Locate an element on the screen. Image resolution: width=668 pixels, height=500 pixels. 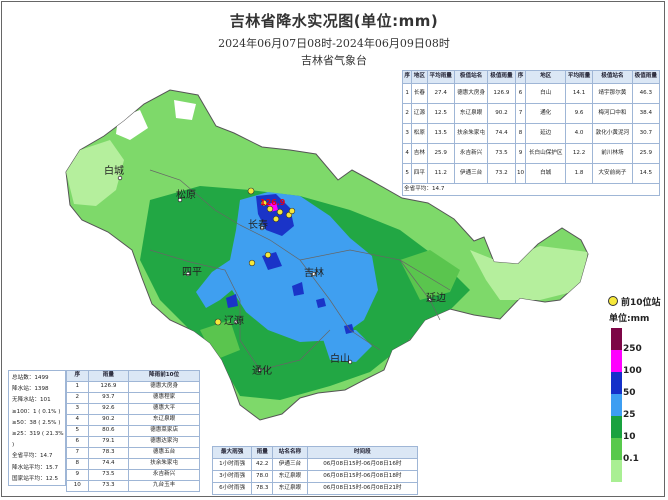
table-row: 9 73.5 永吉新兴 is located at coordinates (133, 475).